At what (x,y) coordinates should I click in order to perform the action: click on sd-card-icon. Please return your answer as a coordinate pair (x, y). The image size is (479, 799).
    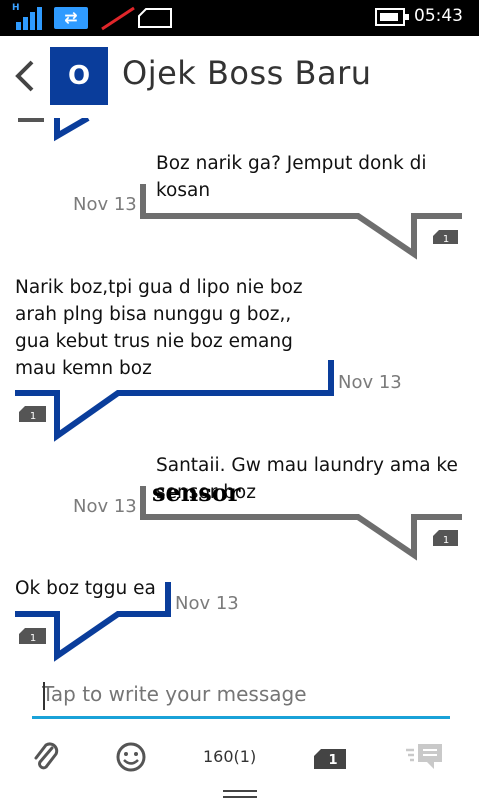
    Looking at the image, I should click on (155, 18).